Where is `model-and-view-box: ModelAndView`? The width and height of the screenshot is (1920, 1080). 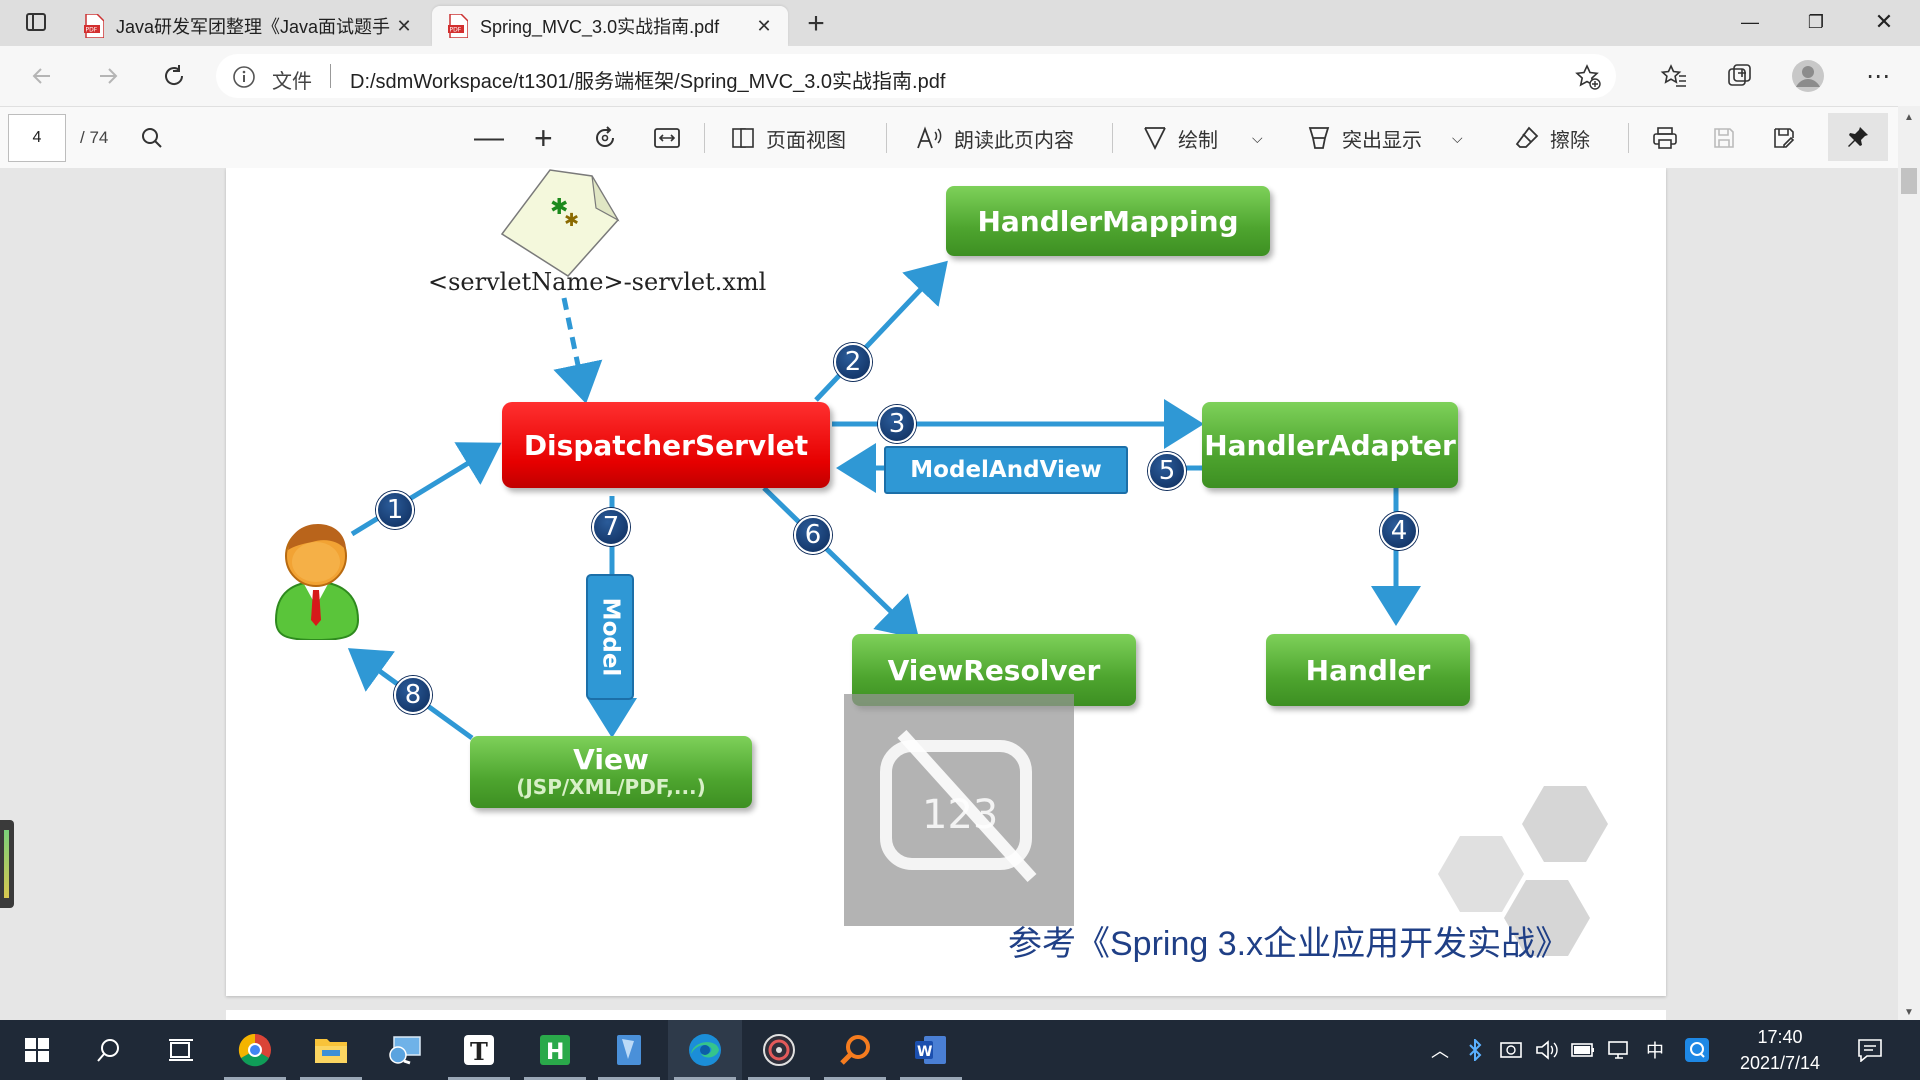
model-and-view-box: ModelAndView is located at coordinates (1006, 470).